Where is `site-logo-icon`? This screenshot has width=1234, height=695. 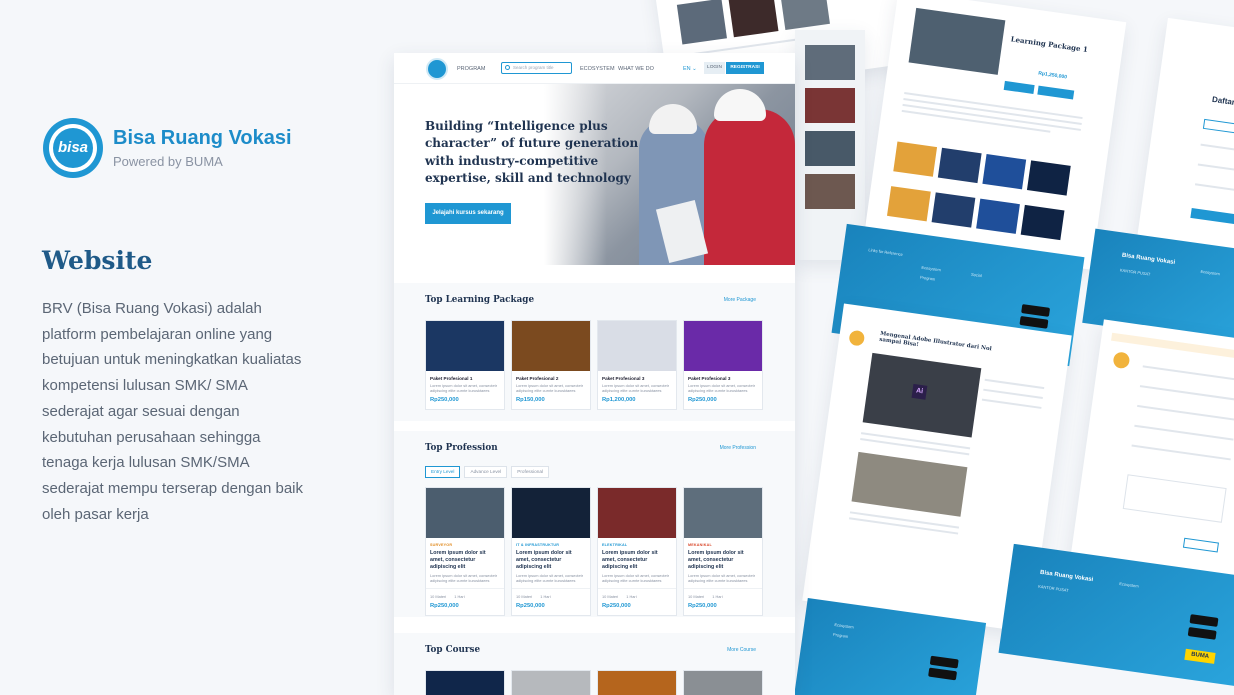
site-logo-icon is located at coordinates (437, 69).